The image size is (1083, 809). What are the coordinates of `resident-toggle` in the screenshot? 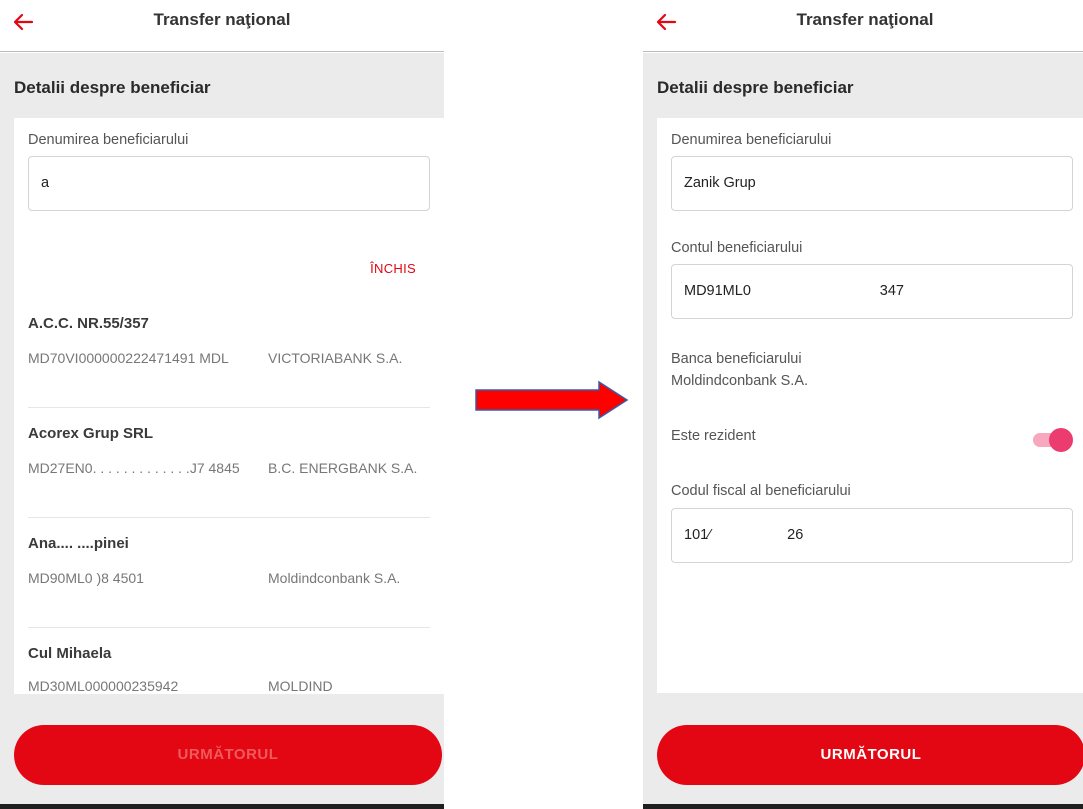 It's located at (1052, 440).